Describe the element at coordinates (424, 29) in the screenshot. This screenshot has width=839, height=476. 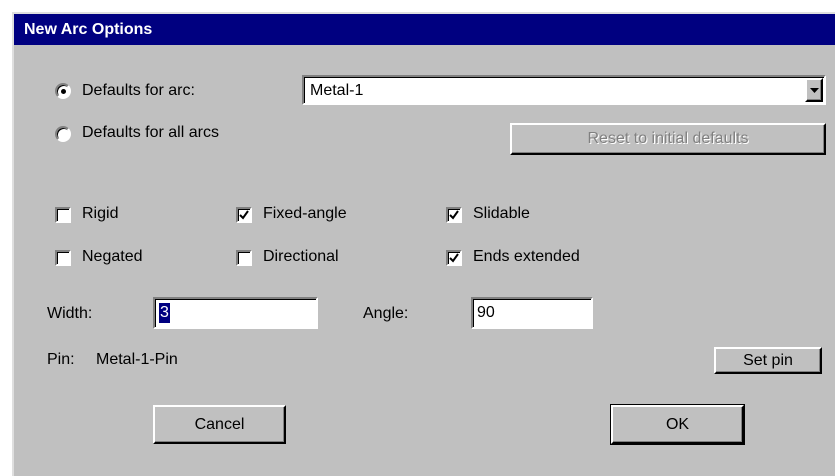
I see `window-title: New Arc Options` at that location.